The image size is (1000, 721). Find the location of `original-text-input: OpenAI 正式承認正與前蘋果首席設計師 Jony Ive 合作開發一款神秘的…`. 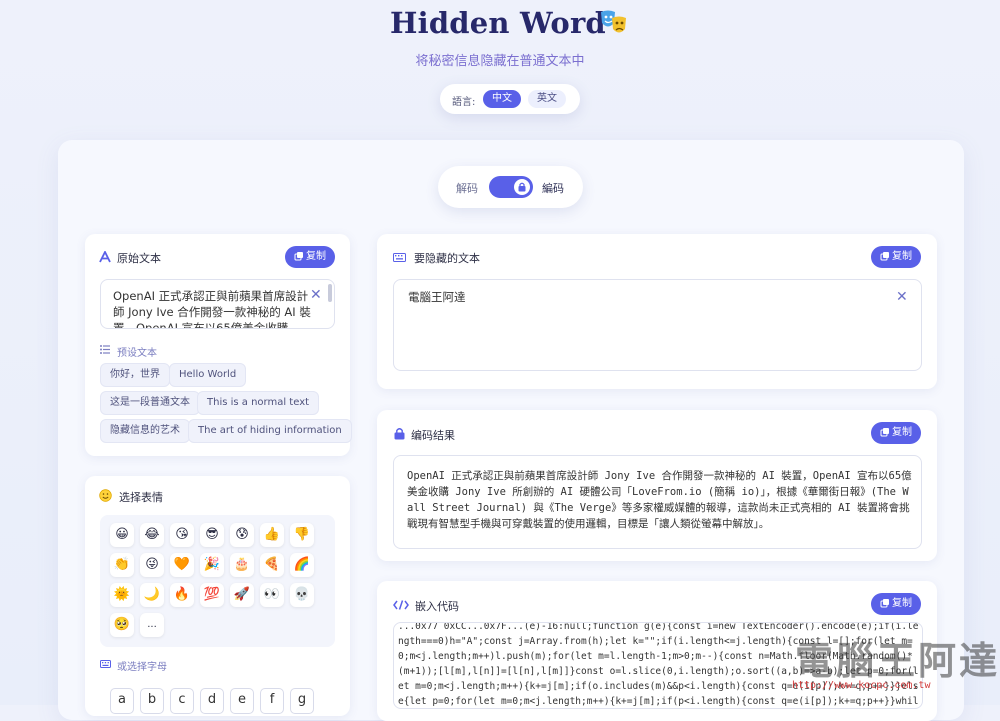

original-text-input: OpenAI 正式承認正與前蘋果首席設計師 Jony Ive 合作開發一款神秘的… is located at coordinates (217, 304).